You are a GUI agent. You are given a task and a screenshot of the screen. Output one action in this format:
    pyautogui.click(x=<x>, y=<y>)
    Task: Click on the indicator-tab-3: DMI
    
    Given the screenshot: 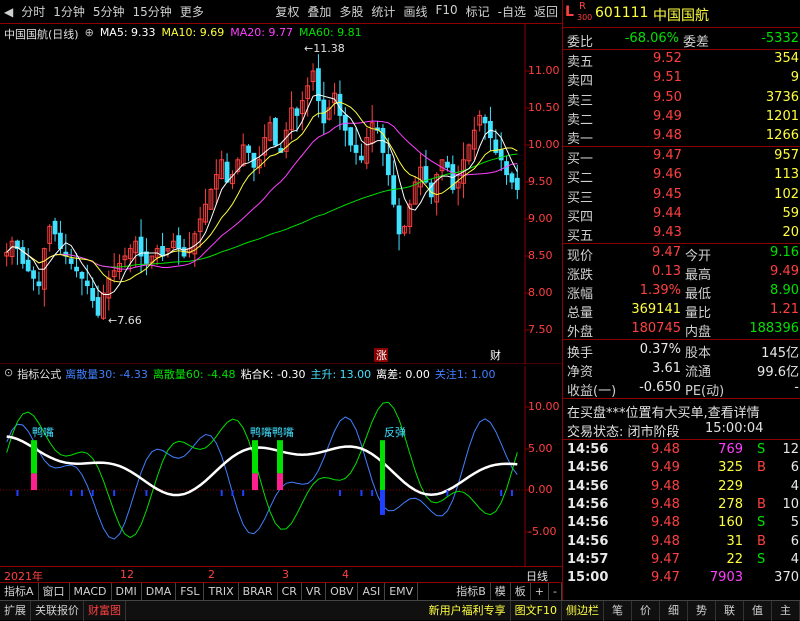 What is the action you would take?
    pyautogui.click(x=127, y=591)
    